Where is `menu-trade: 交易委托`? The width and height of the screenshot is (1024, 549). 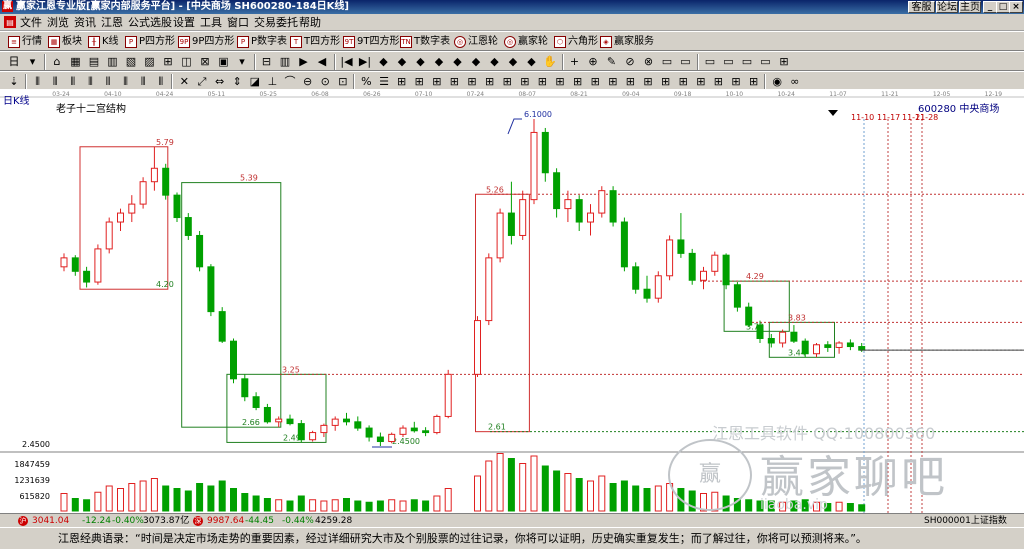 menu-trade: 交易委托 is located at coordinates (276, 22).